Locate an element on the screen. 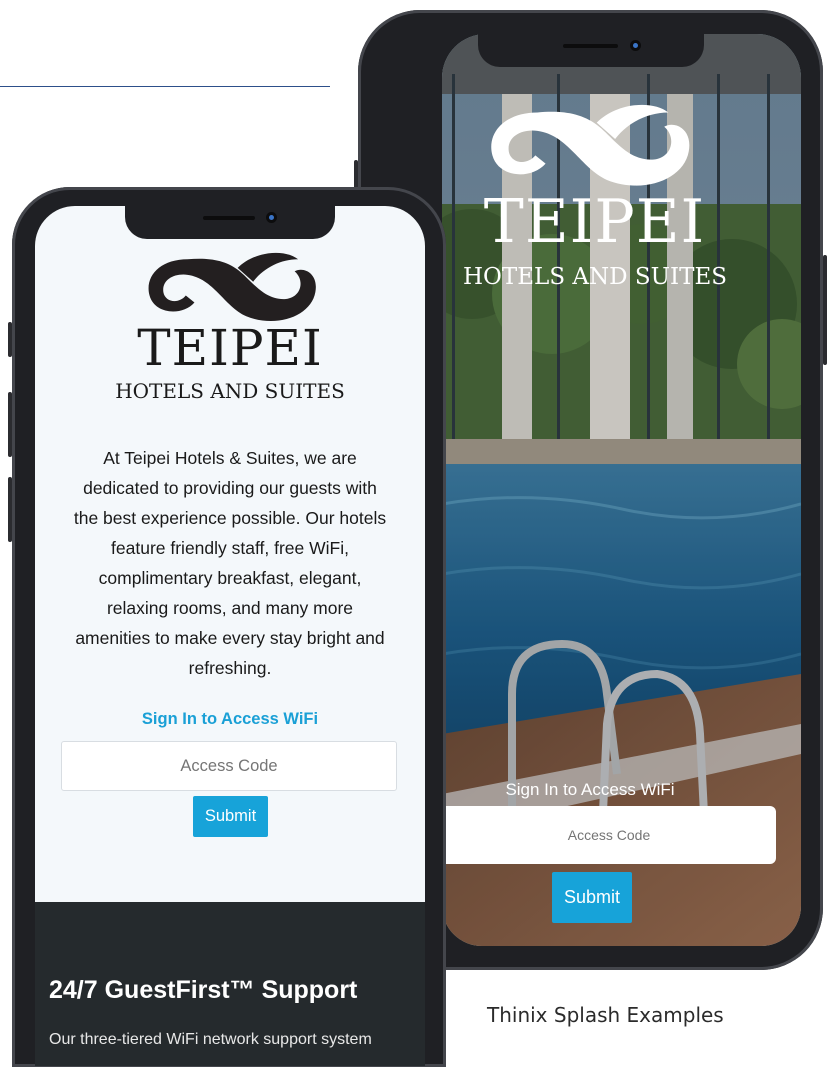 The image size is (831, 1067). divider-line is located at coordinates (165, 86).